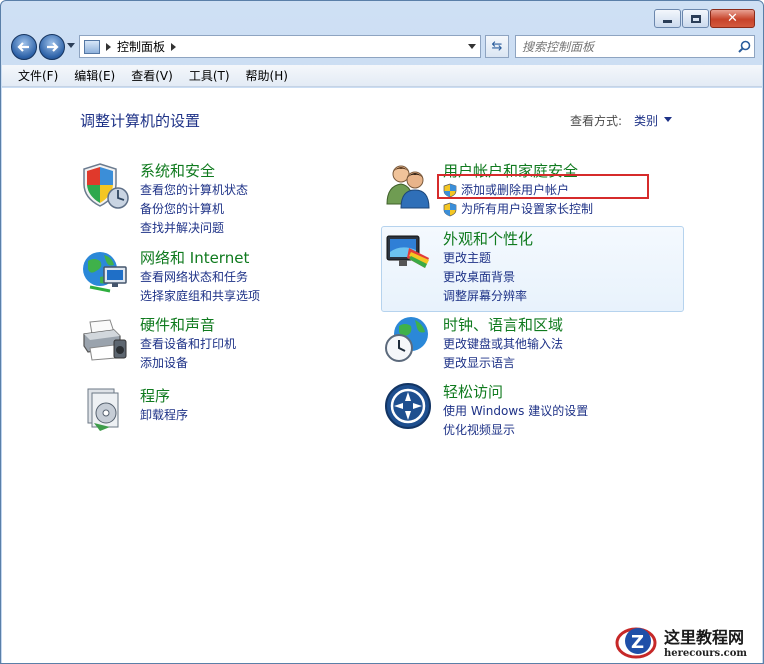 The image size is (764, 664). Describe the element at coordinates (280, 46) in the screenshot. I see `address-bar: 控制面板` at that location.